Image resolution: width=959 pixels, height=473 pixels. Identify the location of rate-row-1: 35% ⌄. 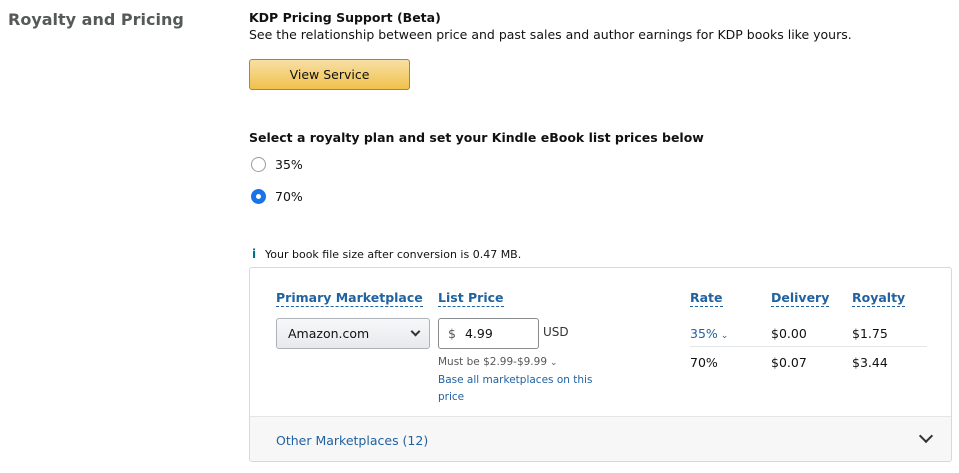
(709, 333).